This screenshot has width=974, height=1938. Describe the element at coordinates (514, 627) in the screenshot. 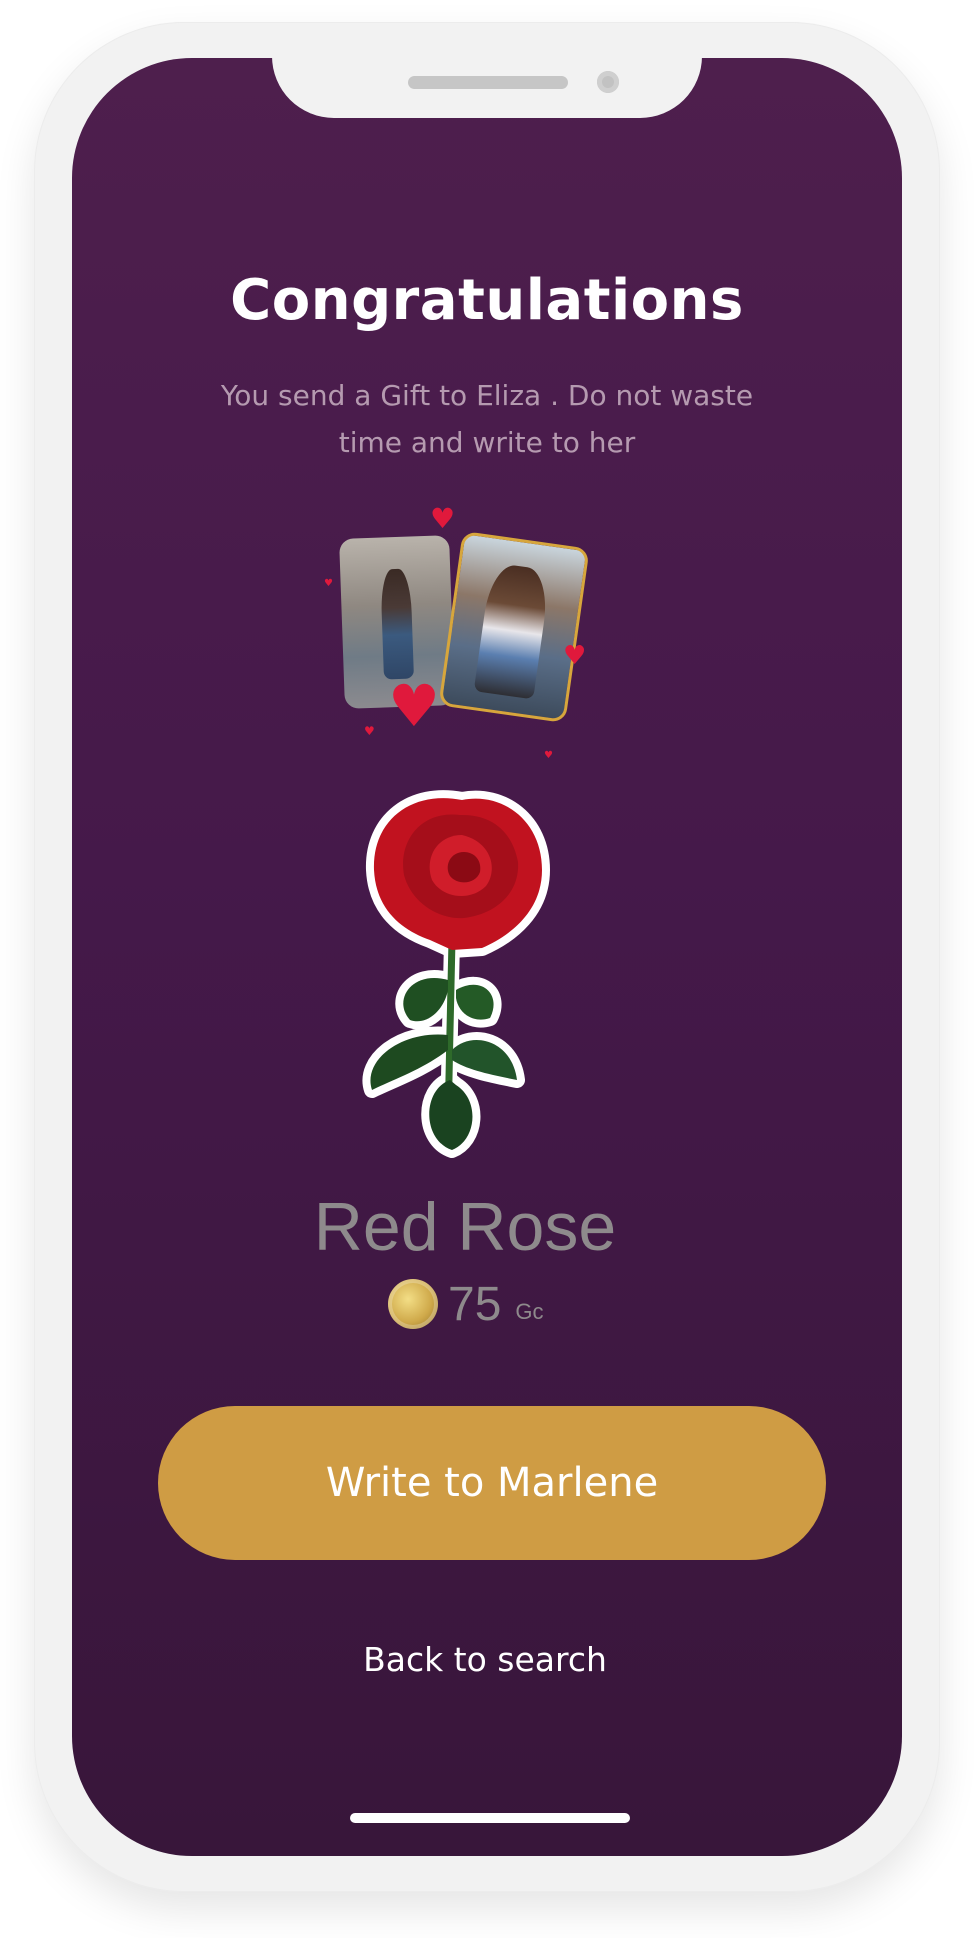

I see `recipient-photo` at that location.